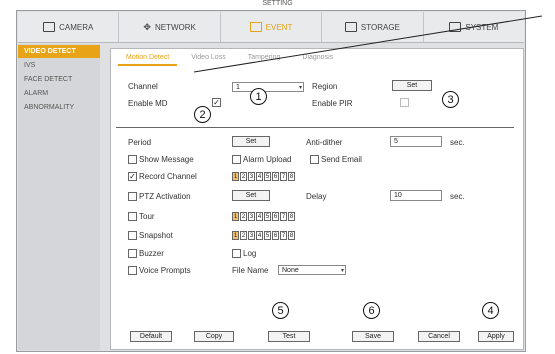 The height and width of the screenshot is (354, 555). I want to click on sidebar-item-face-detect: FACE DETECT, so click(59, 79).